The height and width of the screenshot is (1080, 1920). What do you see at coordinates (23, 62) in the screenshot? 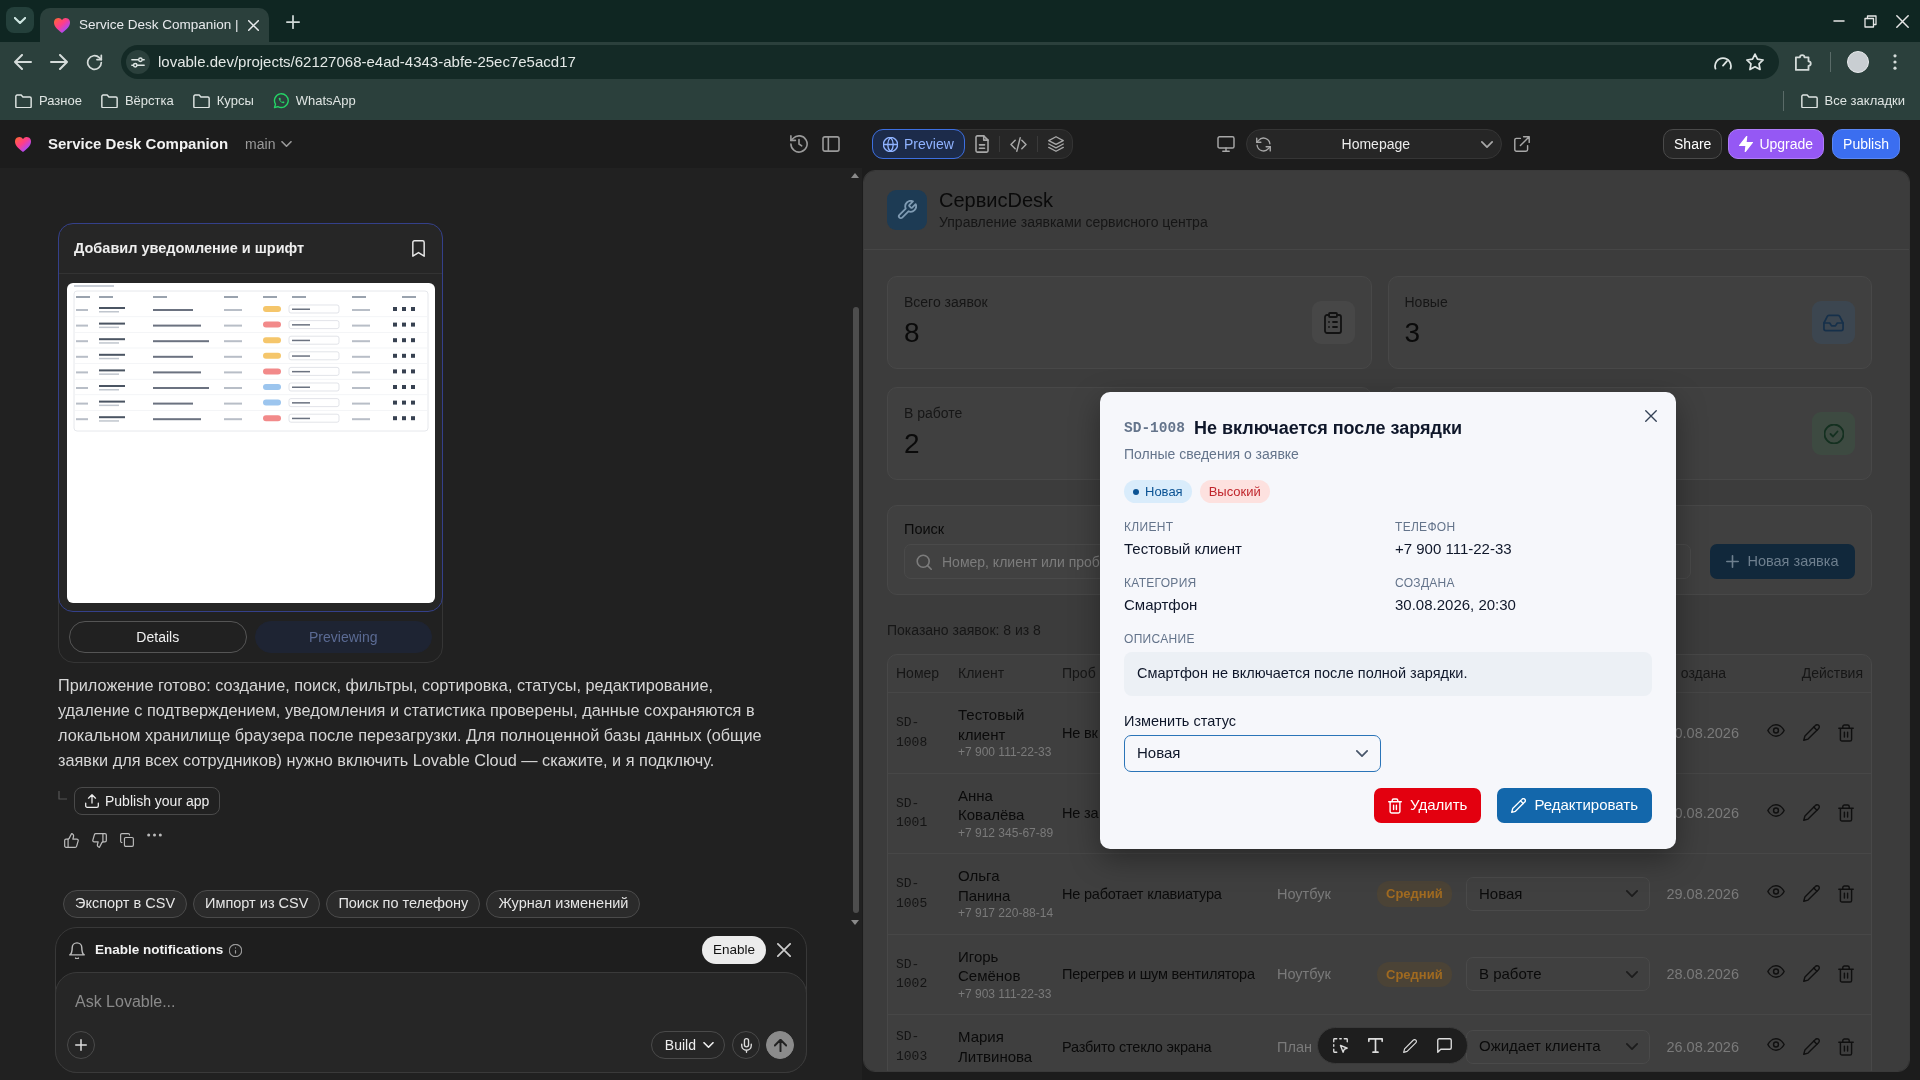
I see `left-arrow-icon` at bounding box center [23, 62].